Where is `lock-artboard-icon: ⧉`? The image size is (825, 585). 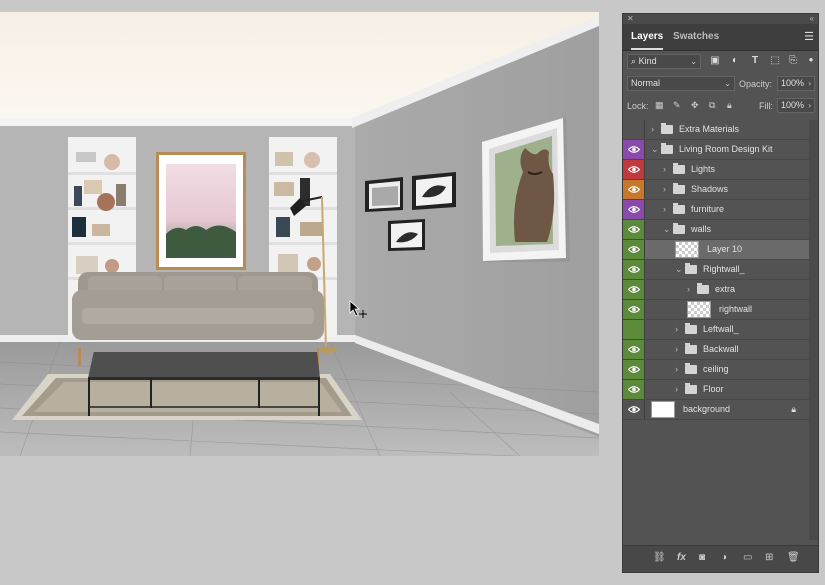
lock-artboard-icon: ⧉ is located at coordinates (712, 105).